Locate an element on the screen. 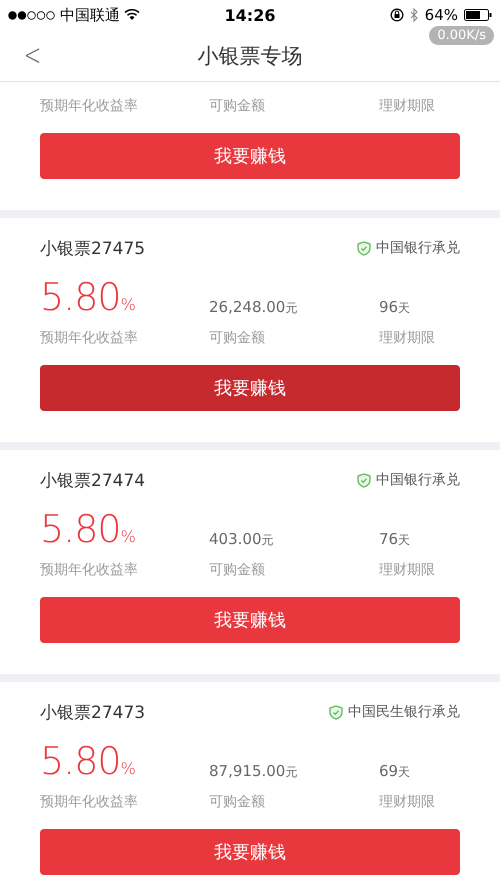  bluetooth-icon is located at coordinates (414, 15).